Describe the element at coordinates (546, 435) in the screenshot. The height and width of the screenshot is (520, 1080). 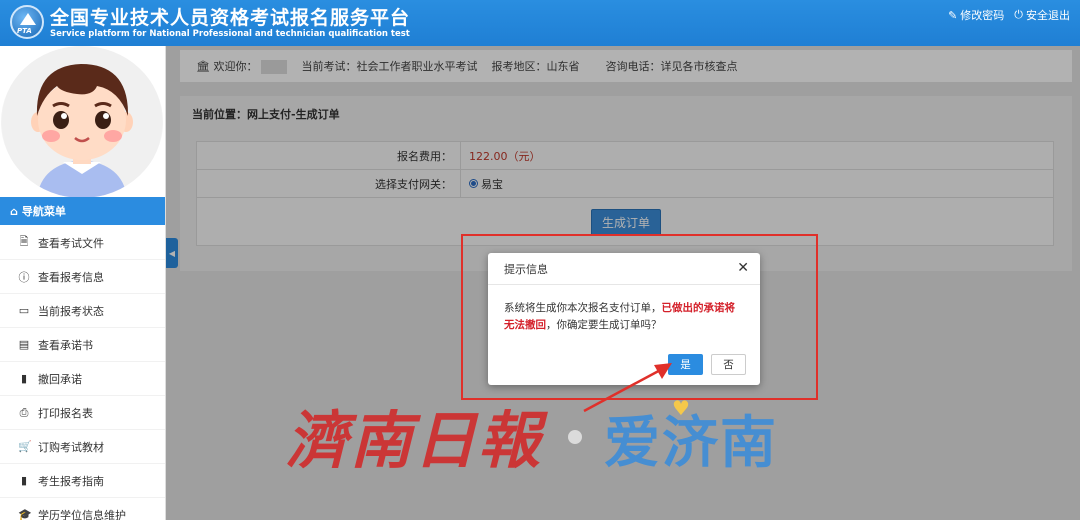
I see `watermark: 濟南日報 爱济南 ♥` at that location.